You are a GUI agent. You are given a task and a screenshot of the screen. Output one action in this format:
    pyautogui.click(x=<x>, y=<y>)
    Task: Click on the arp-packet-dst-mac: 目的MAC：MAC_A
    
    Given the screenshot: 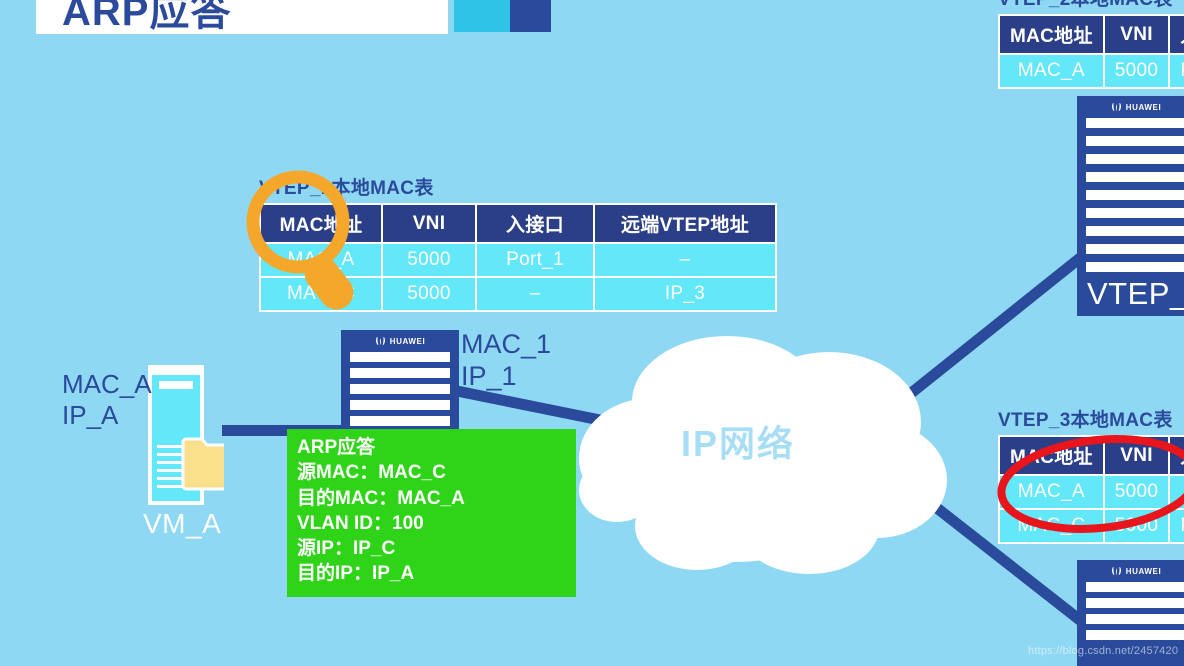 What is the action you would take?
    pyautogui.click(x=381, y=498)
    